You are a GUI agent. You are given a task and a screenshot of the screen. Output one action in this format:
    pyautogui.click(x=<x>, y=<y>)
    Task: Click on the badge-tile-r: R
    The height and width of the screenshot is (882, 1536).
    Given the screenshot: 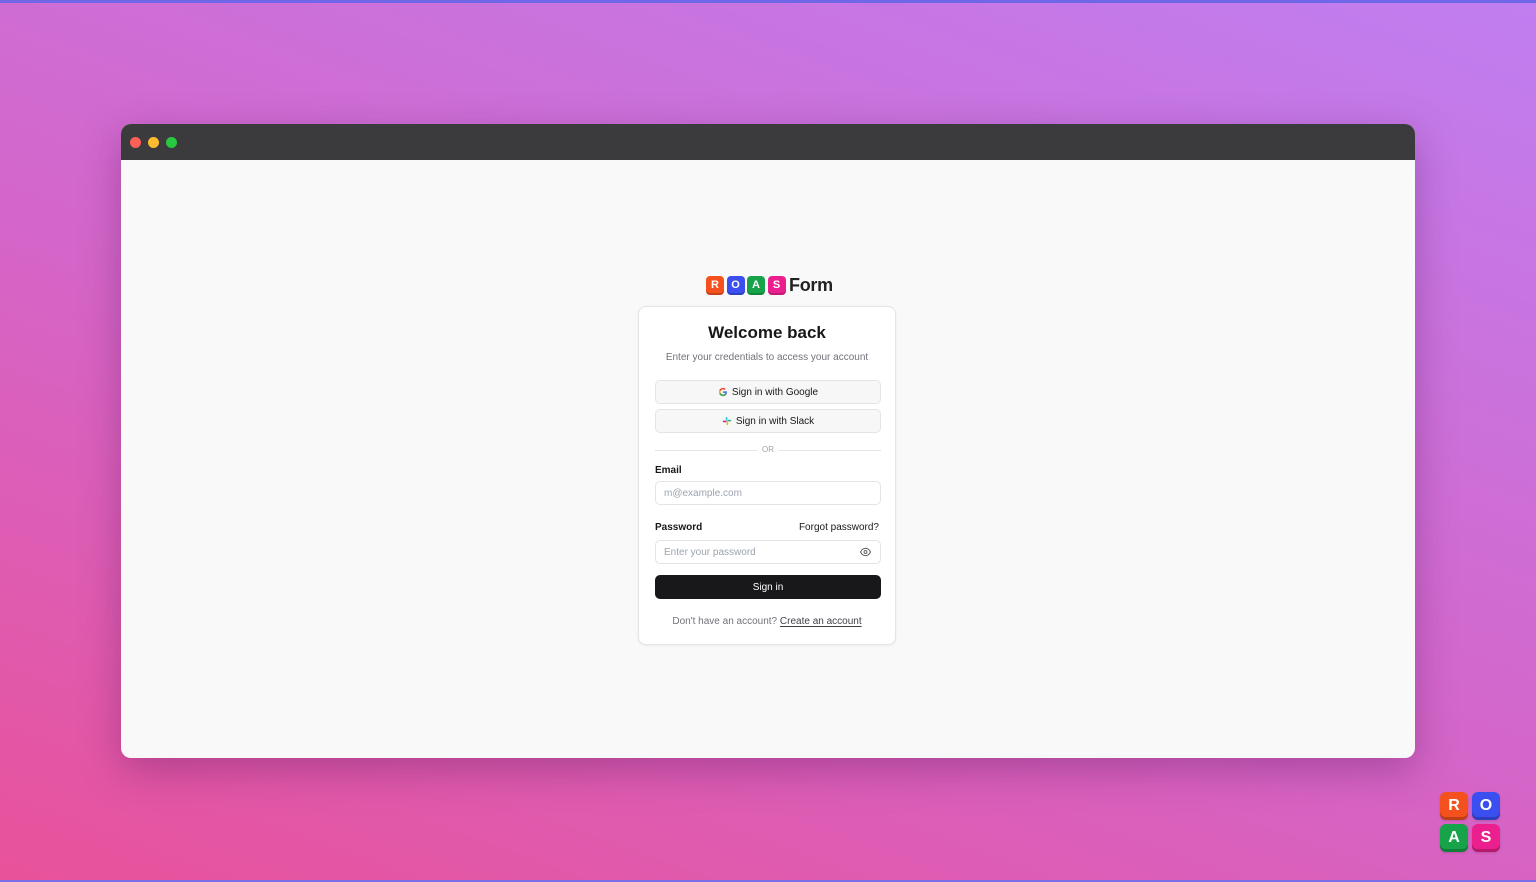 What is the action you would take?
    pyautogui.click(x=1454, y=806)
    